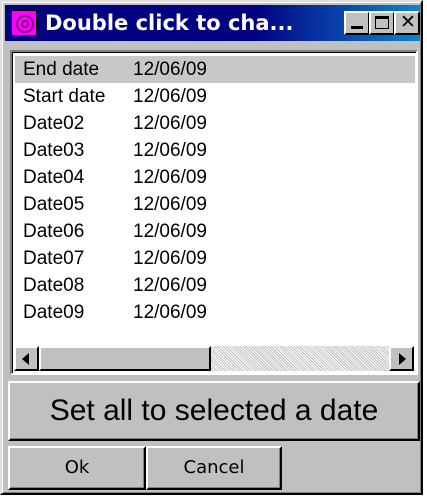 The width and height of the screenshot is (427, 497). I want to click on title-bar: Double click to cha... ✕, so click(212, 23).